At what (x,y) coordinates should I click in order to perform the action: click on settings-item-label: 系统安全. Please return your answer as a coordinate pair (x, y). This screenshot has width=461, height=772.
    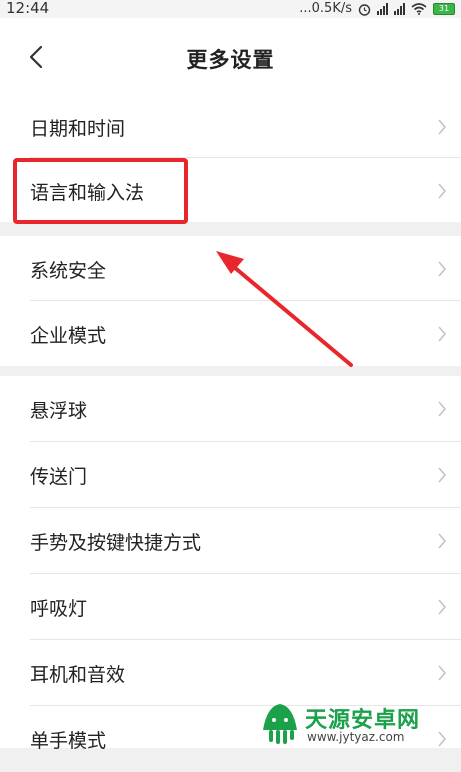
    Looking at the image, I should click on (68, 271).